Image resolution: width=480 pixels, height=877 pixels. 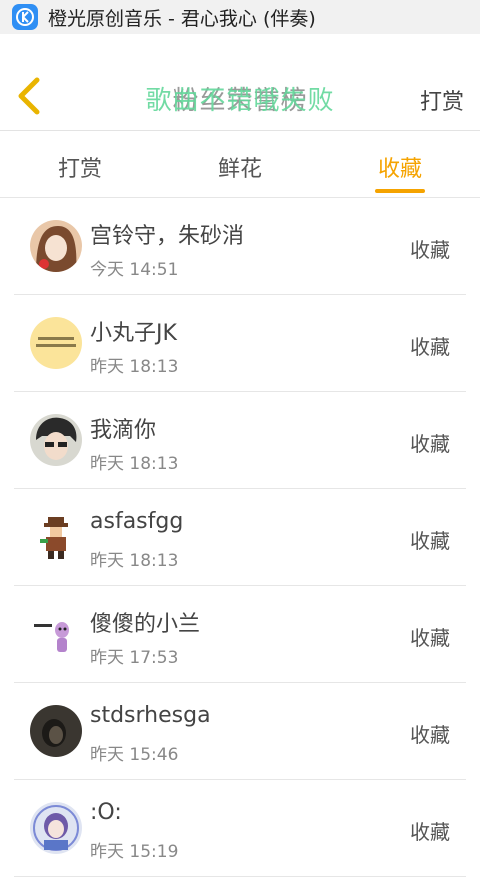 I want to click on page-header: 粉丝荣誉榜 歌曲不错哦失败 打赏, so click(x=240, y=82).